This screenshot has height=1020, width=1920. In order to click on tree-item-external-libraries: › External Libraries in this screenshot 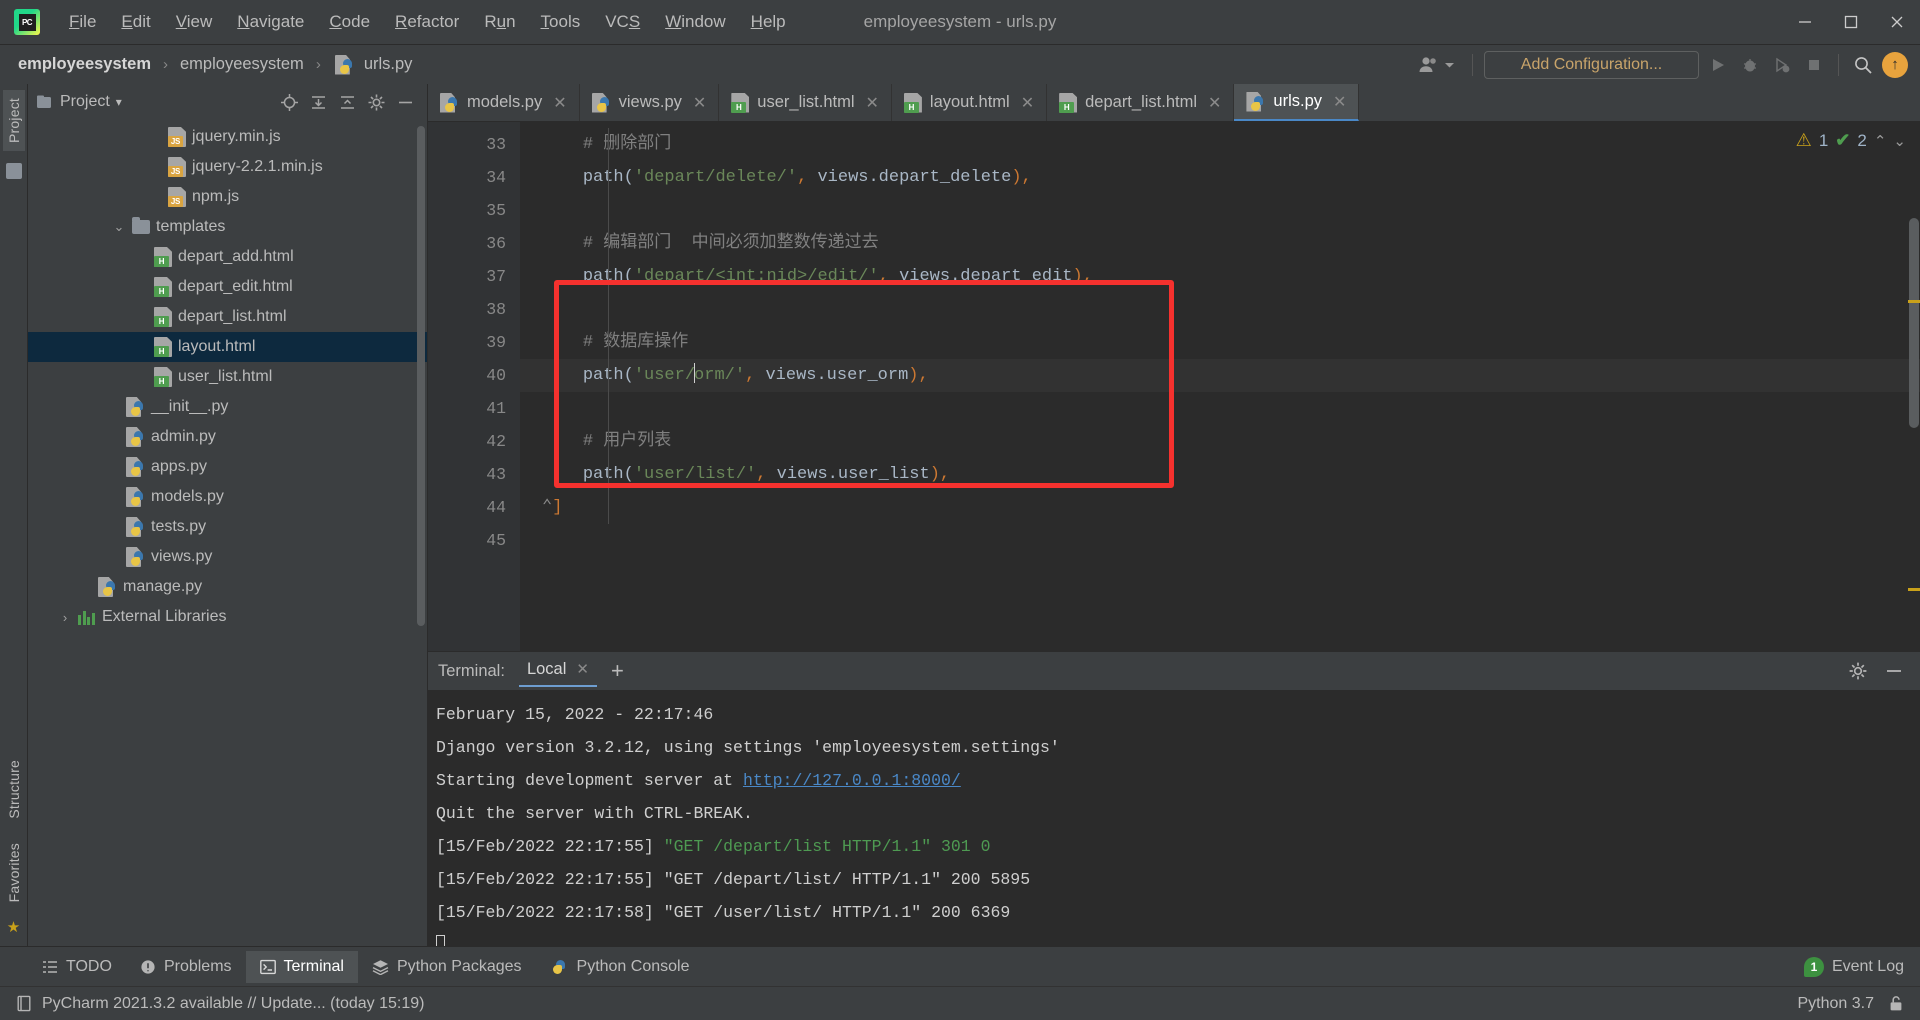, I will do `click(227, 617)`.